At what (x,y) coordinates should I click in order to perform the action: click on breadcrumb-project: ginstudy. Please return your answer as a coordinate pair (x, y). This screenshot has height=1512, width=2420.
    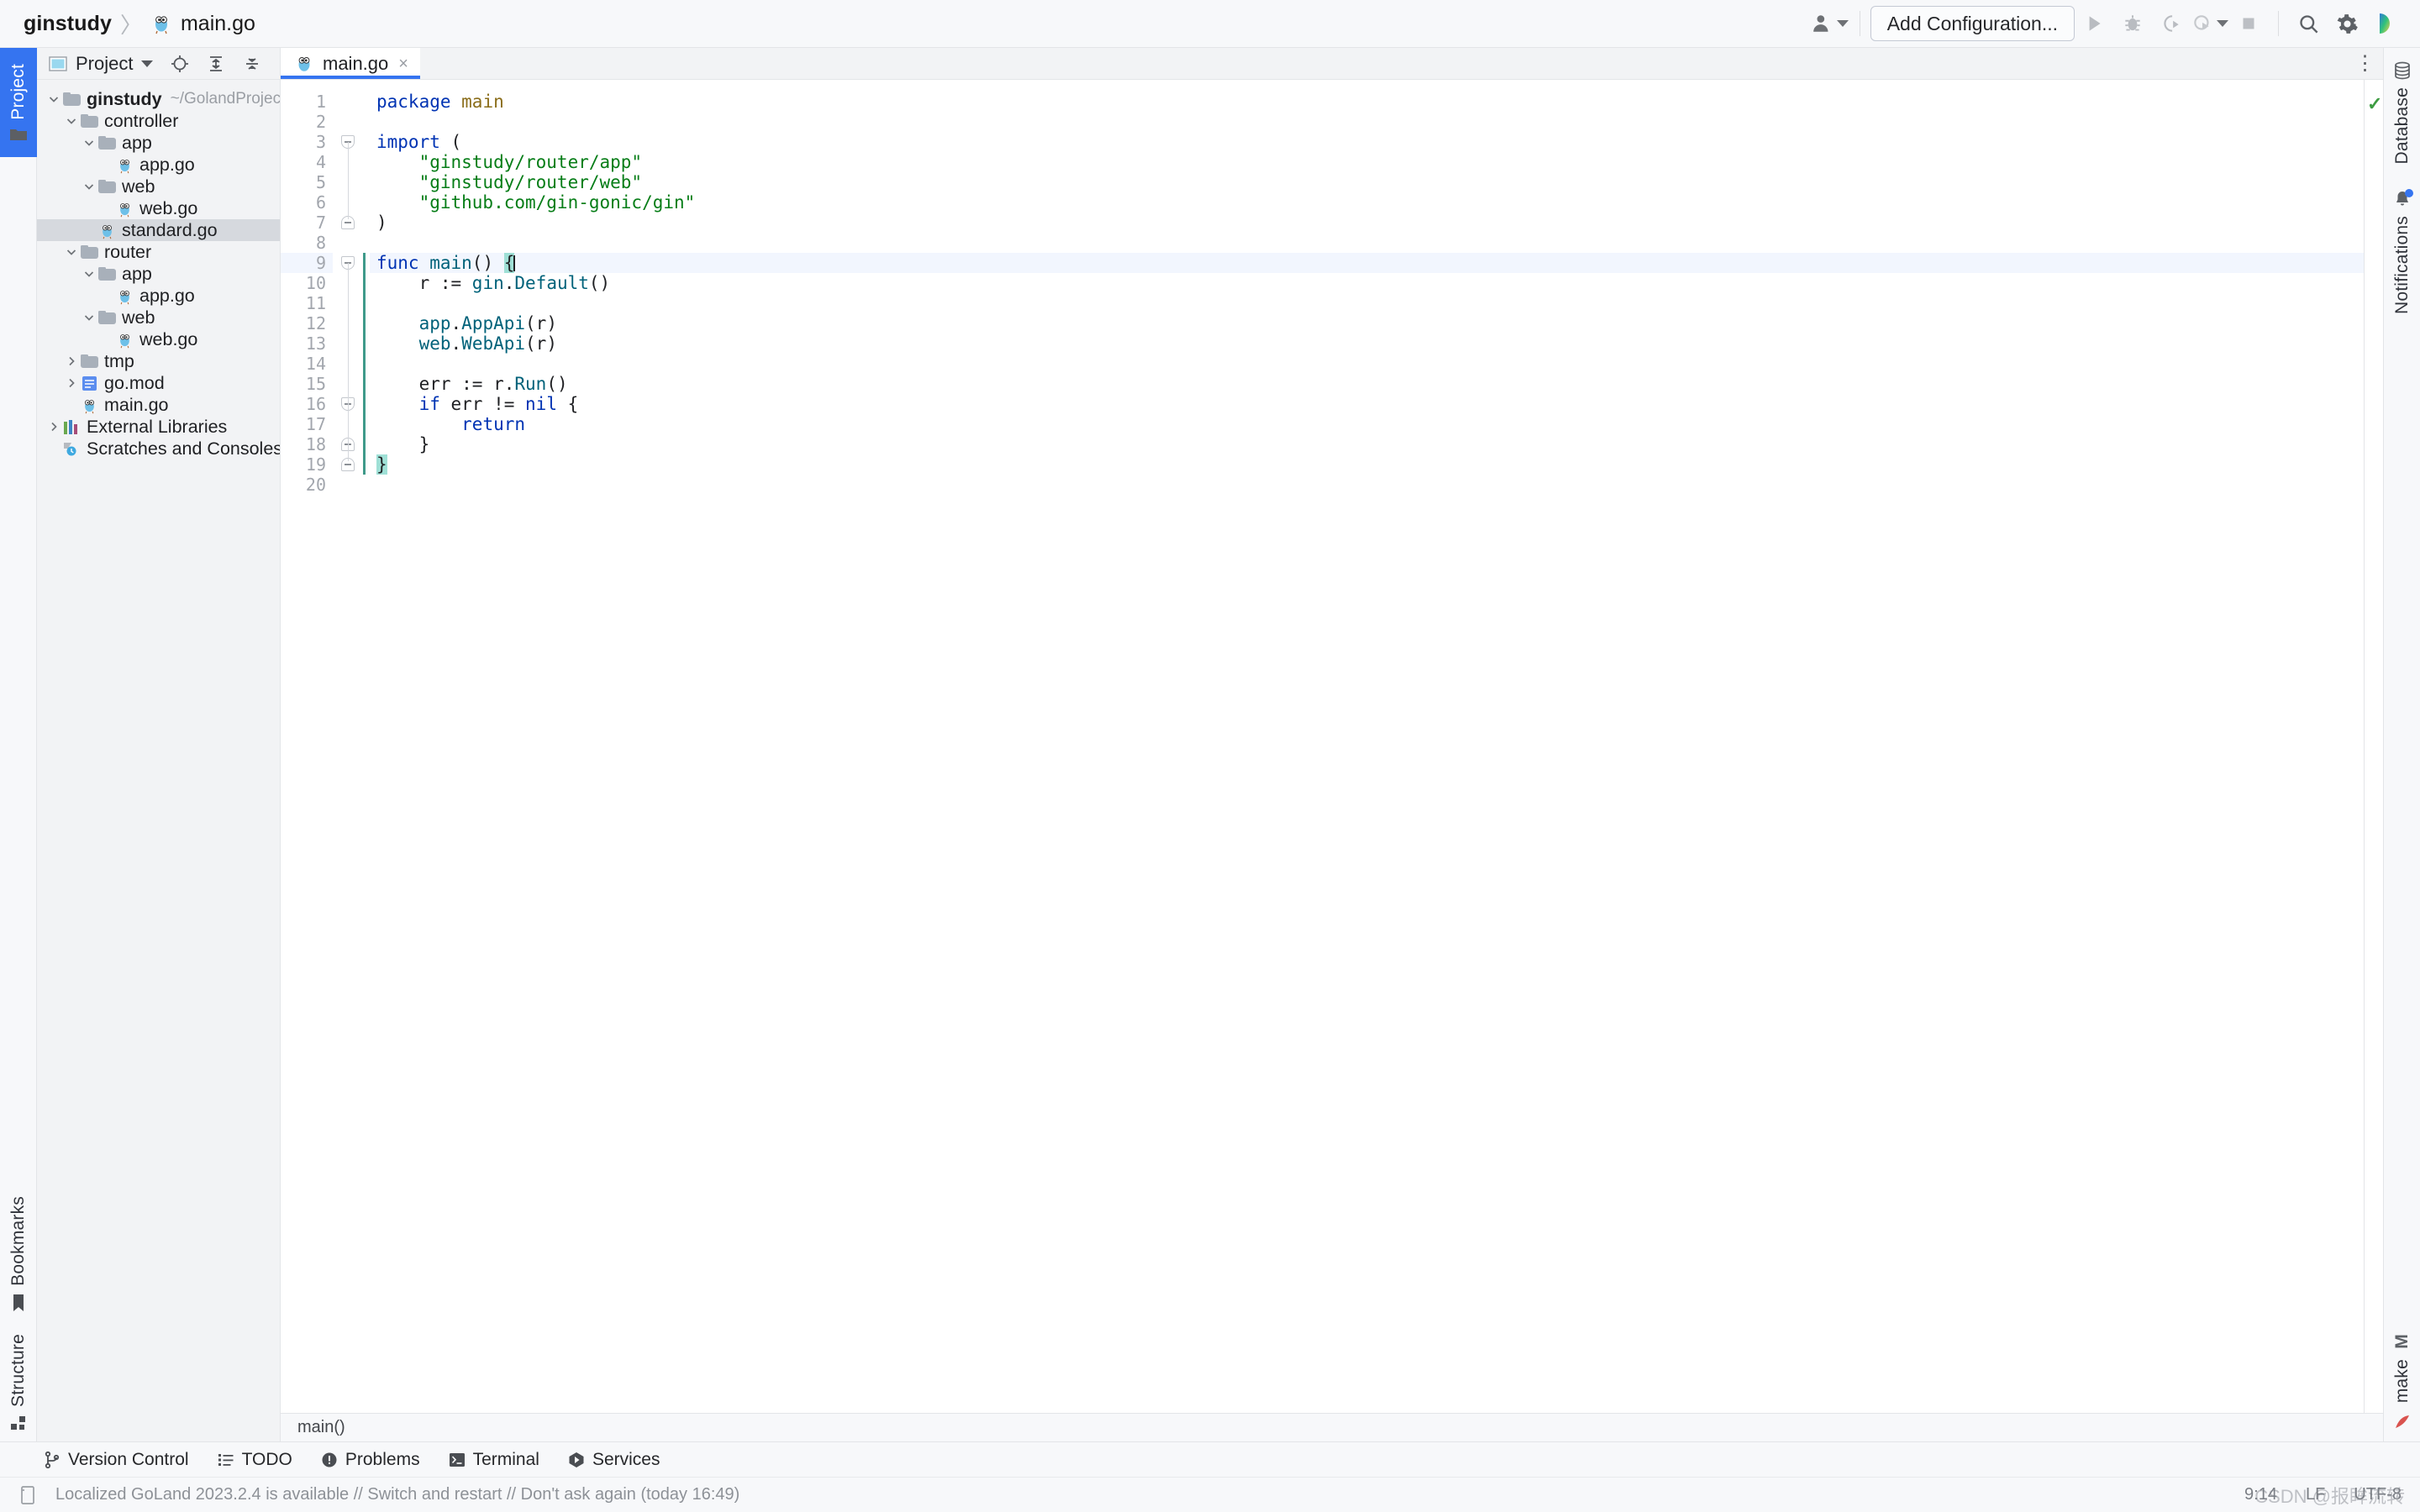
    Looking at the image, I should click on (68, 24).